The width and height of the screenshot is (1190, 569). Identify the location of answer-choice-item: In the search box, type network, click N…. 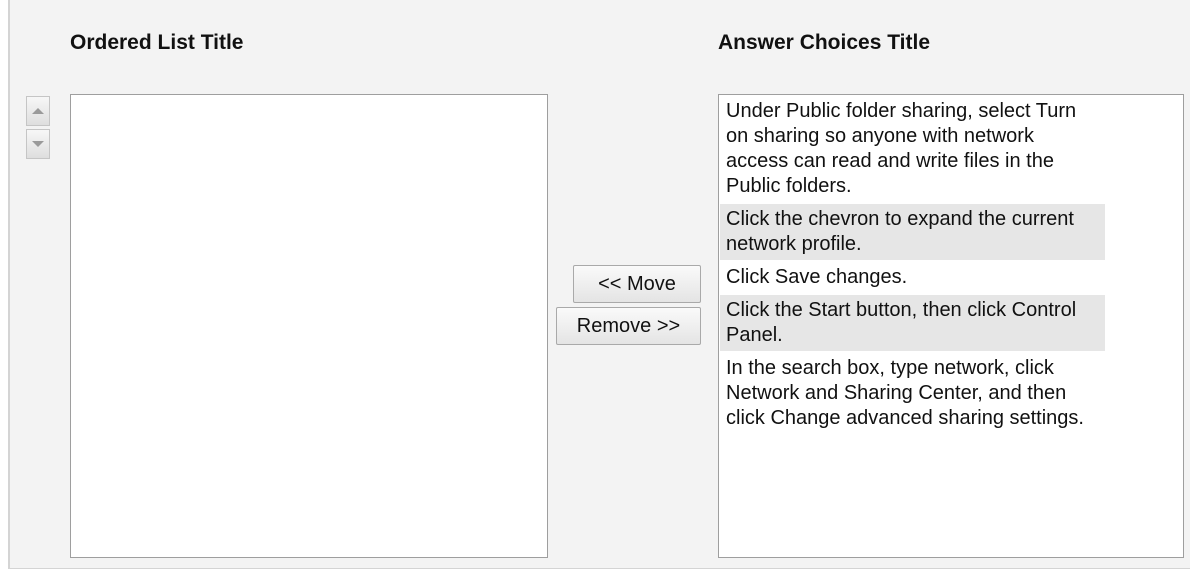
(912, 393).